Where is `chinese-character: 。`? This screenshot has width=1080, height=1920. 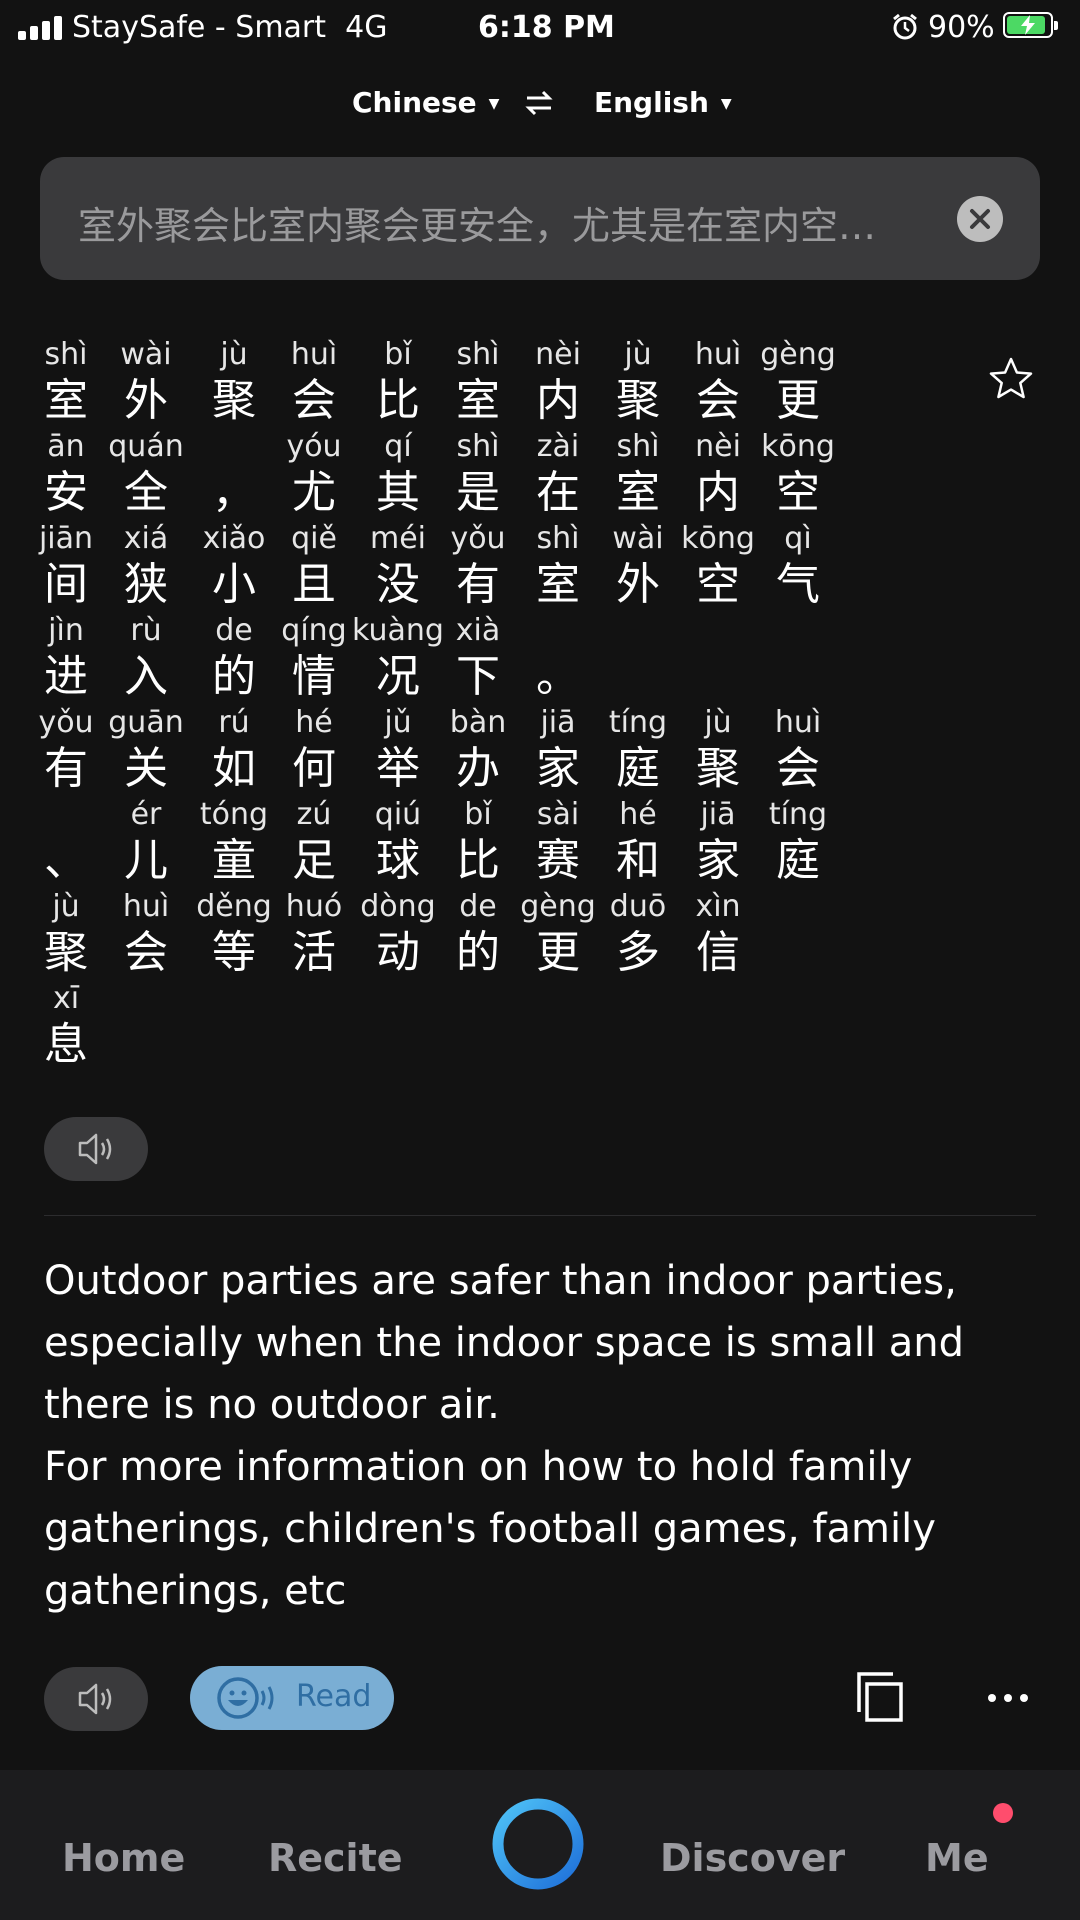
chinese-character: 。 is located at coordinates (558, 676).